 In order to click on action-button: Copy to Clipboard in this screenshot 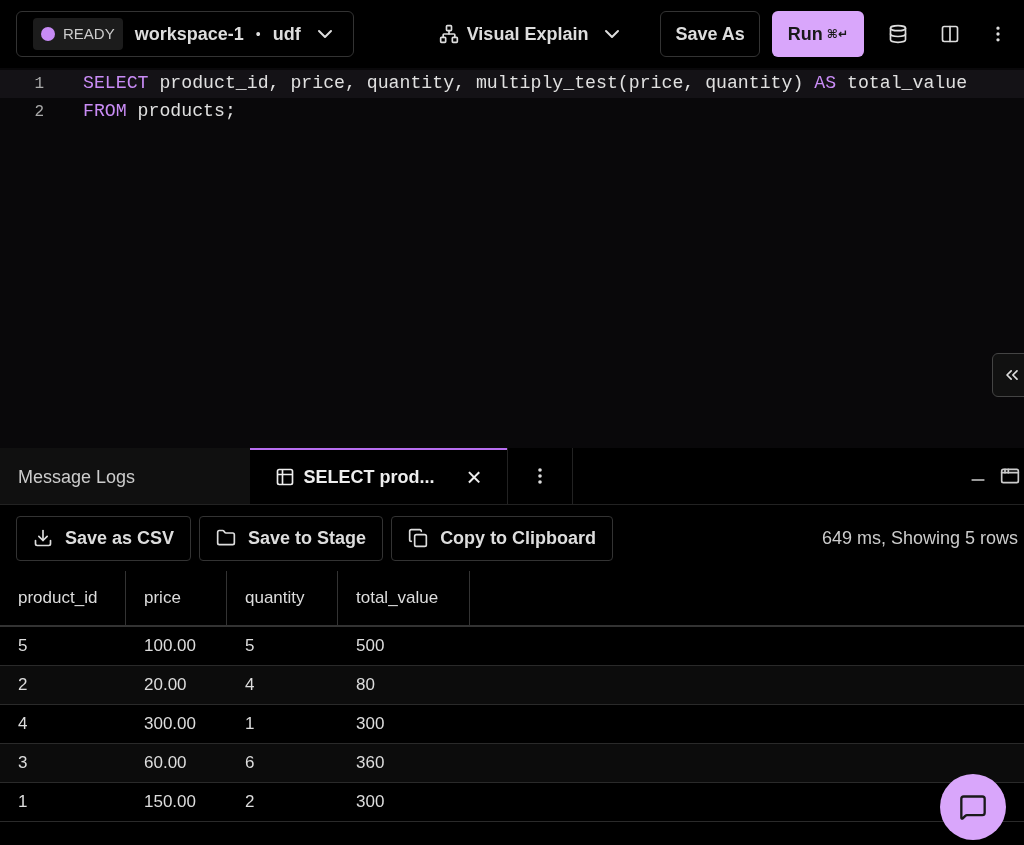, I will do `click(502, 538)`.